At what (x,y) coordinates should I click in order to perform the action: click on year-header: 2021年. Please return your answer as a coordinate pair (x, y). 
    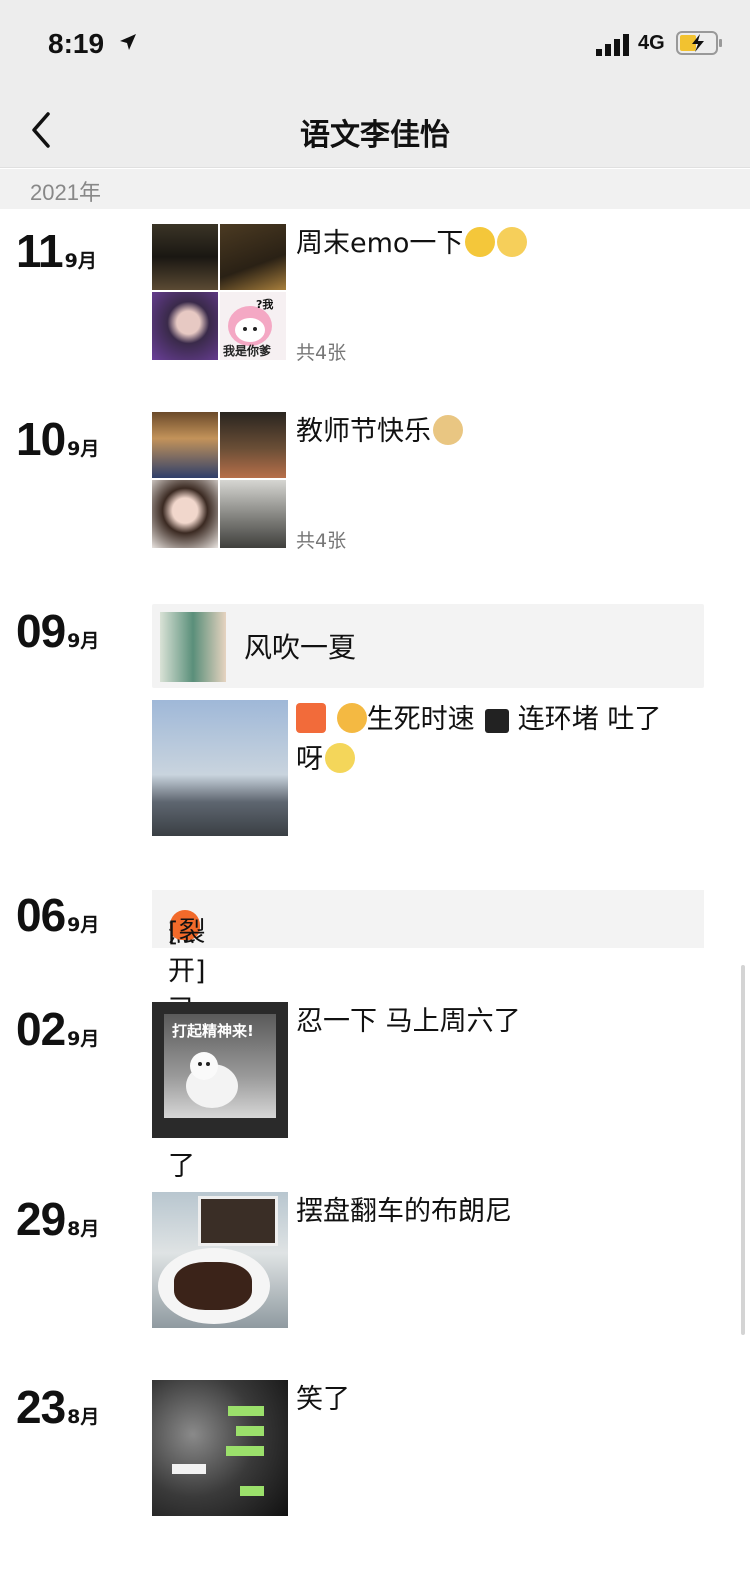
    Looking at the image, I should click on (375, 189).